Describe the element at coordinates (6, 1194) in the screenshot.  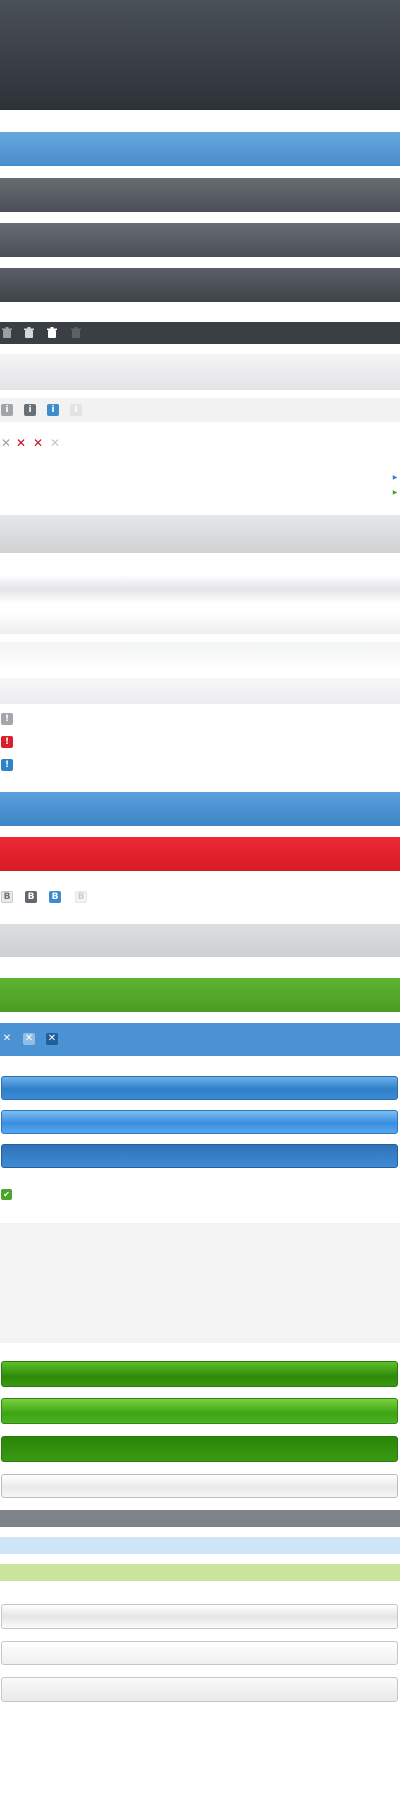
I see `check-icon: ✔` at that location.